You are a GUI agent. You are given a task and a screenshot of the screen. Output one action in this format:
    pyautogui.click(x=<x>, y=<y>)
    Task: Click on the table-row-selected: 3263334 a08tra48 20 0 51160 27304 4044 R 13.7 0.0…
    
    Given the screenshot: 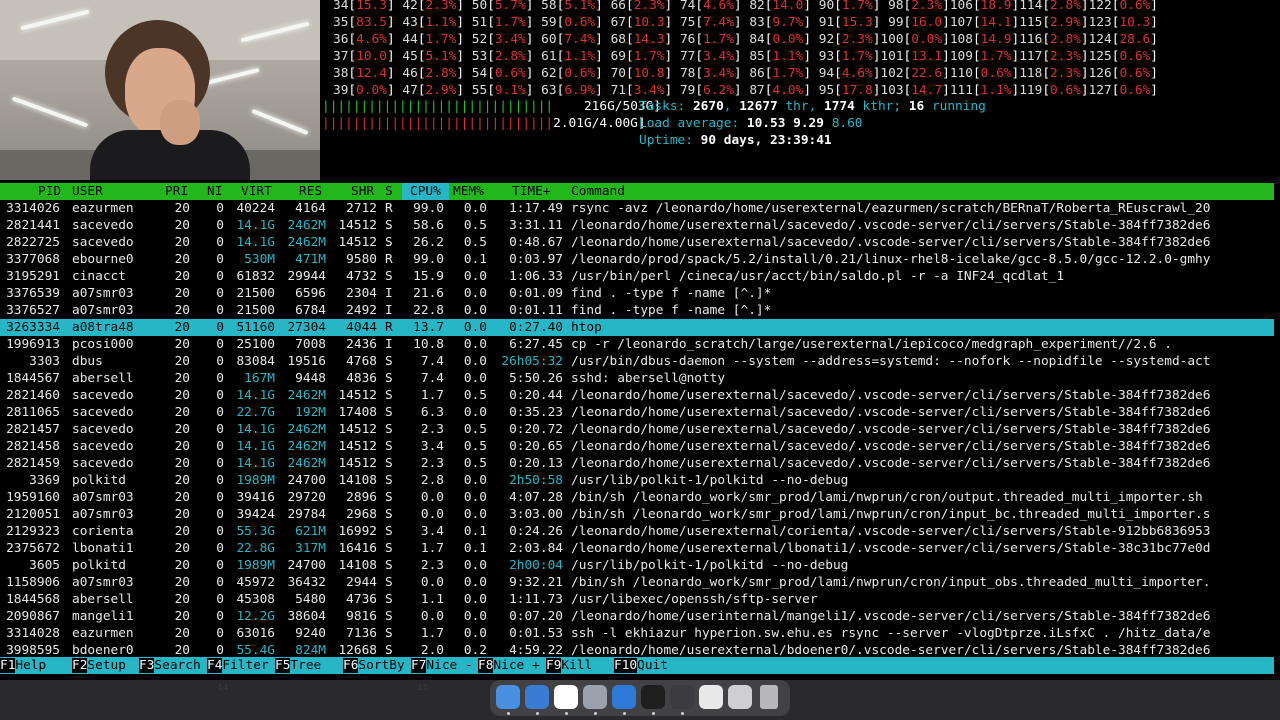 What is the action you would take?
    pyautogui.click(x=637, y=327)
    